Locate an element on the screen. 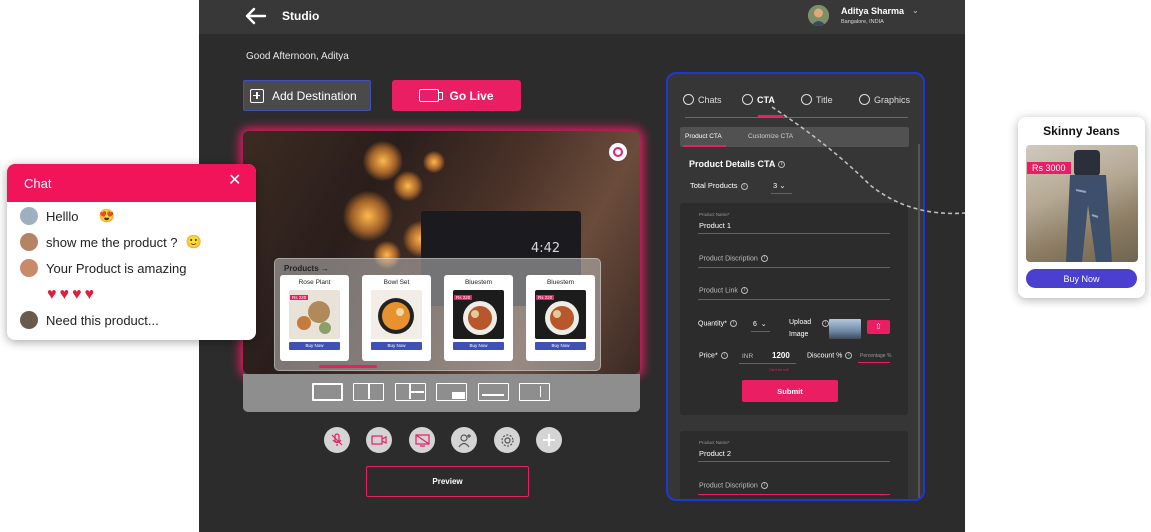 Image resolution: width=1151 pixels, height=532 pixels. popup-price-tag: Rs 3000 is located at coordinates (1049, 168).